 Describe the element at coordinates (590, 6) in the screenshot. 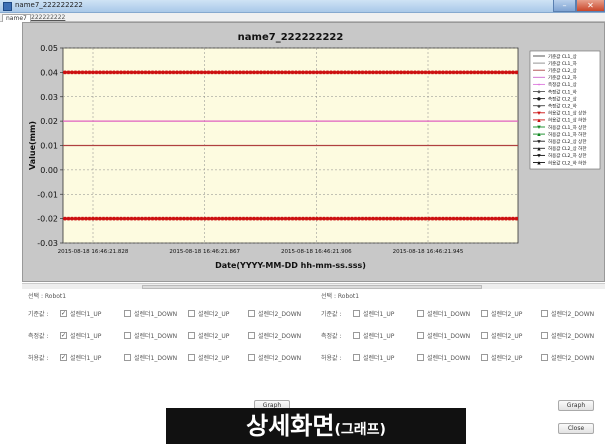

I see `close-window-button: ✕` at that location.